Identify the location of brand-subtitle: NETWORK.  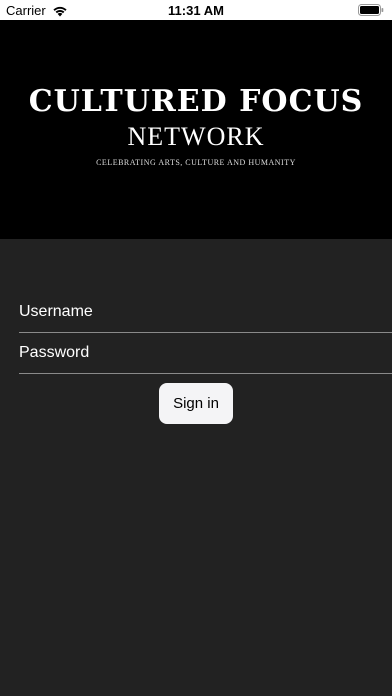
(196, 136).